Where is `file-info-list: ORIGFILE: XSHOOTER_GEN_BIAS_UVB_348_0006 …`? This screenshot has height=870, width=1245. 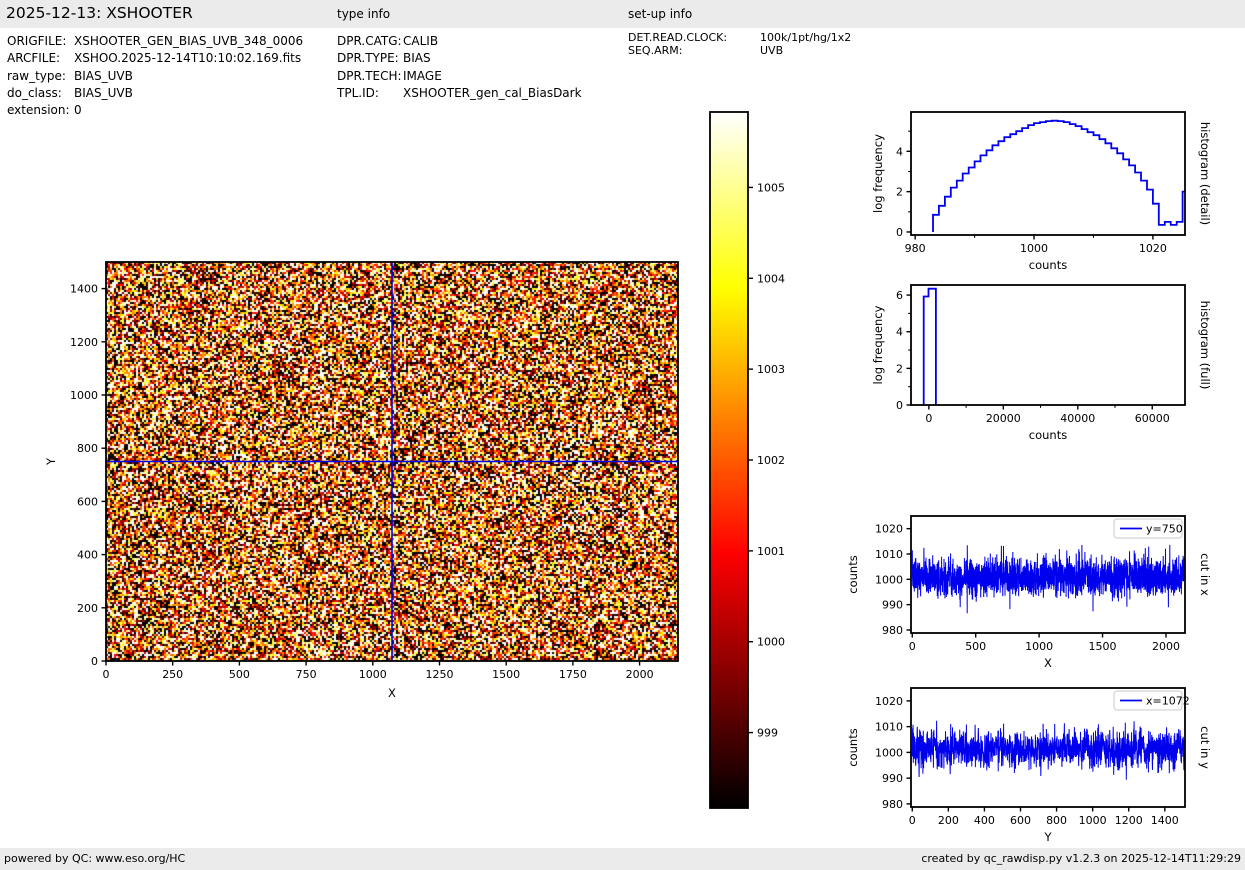
file-info-list: ORIGFILE: XSHOOTER_GEN_BIAS_UVB_348_0006 … is located at coordinates (155, 76).